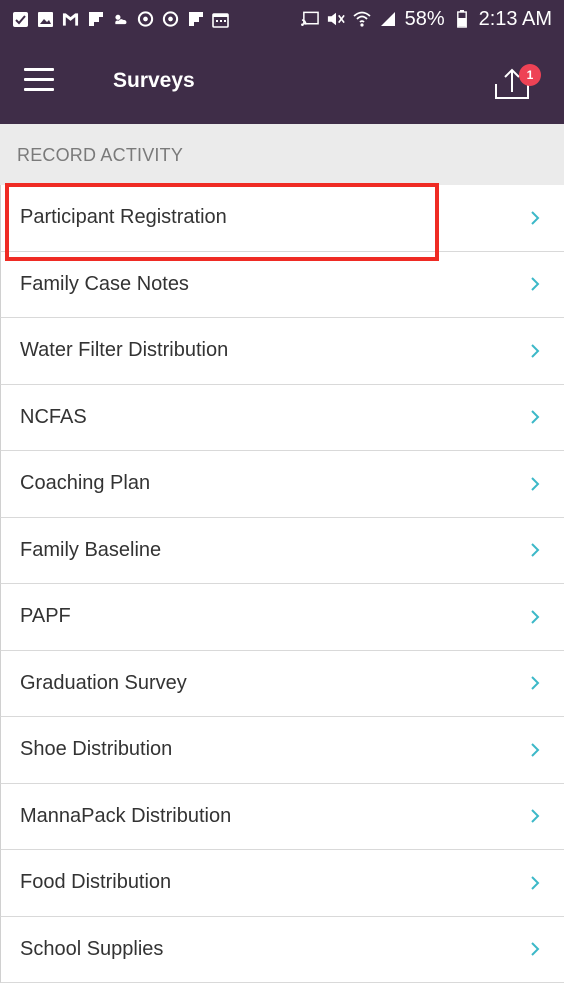 The width and height of the screenshot is (564, 1000). Describe the element at coordinates (39, 80) in the screenshot. I see `hamburger-menu-icon` at that location.